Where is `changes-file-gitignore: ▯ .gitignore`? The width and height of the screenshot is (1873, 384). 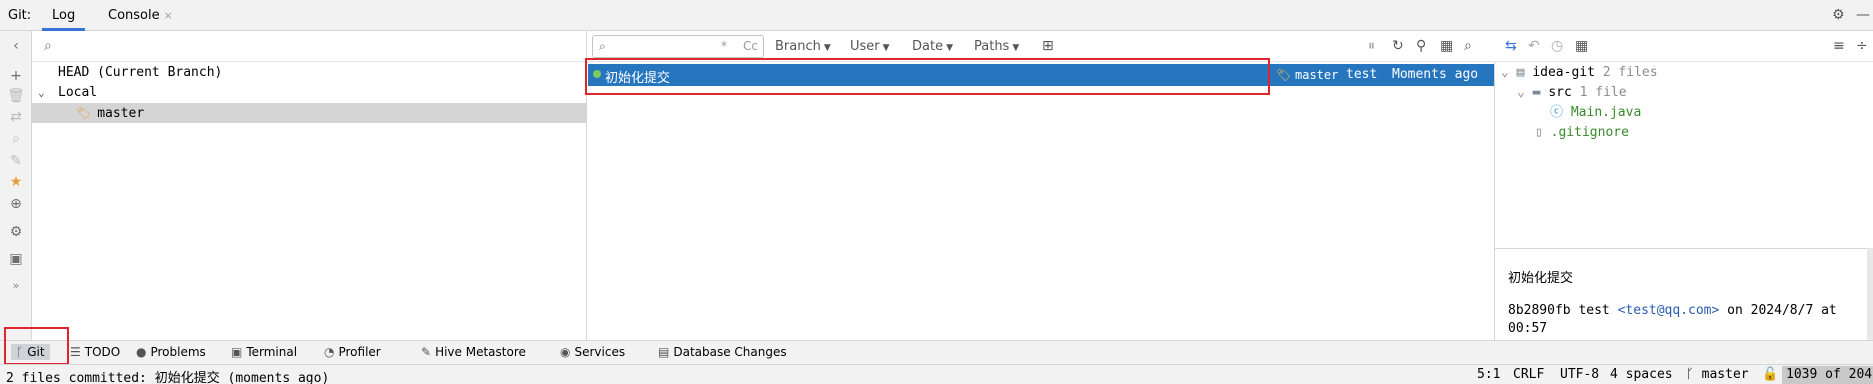 changes-file-gitignore: ▯ .gitignore is located at coordinates (1582, 133).